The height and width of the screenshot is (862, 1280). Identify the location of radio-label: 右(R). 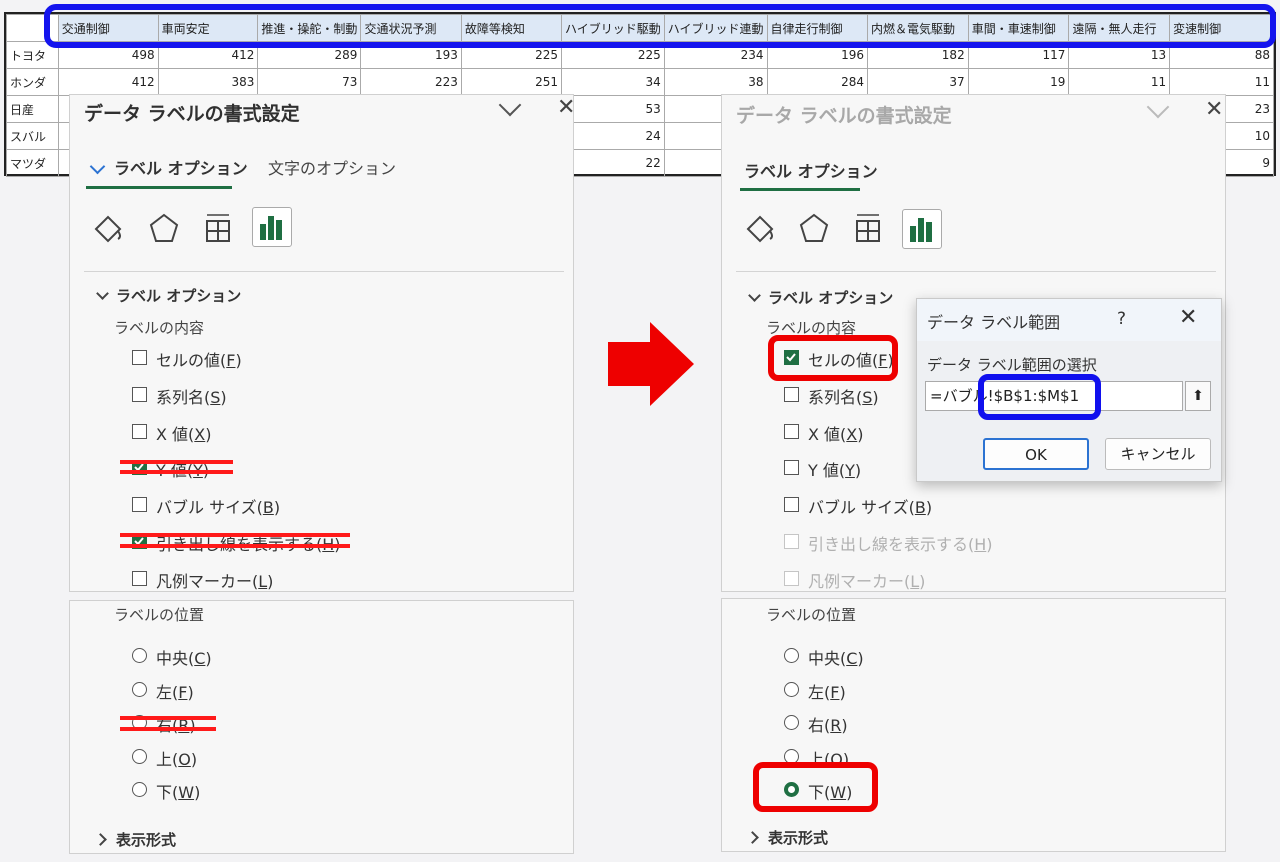
(828, 724).